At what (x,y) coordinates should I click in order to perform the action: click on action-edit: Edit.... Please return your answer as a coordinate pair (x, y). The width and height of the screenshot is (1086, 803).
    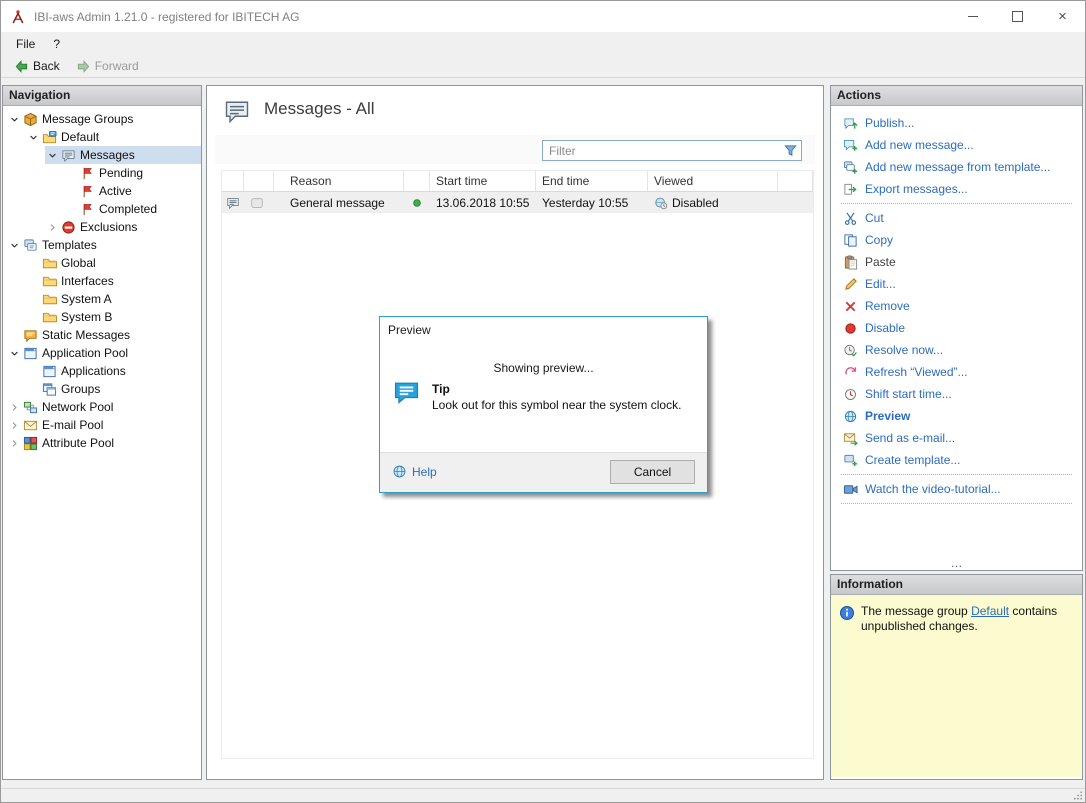
    Looking at the image, I should click on (956, 284).